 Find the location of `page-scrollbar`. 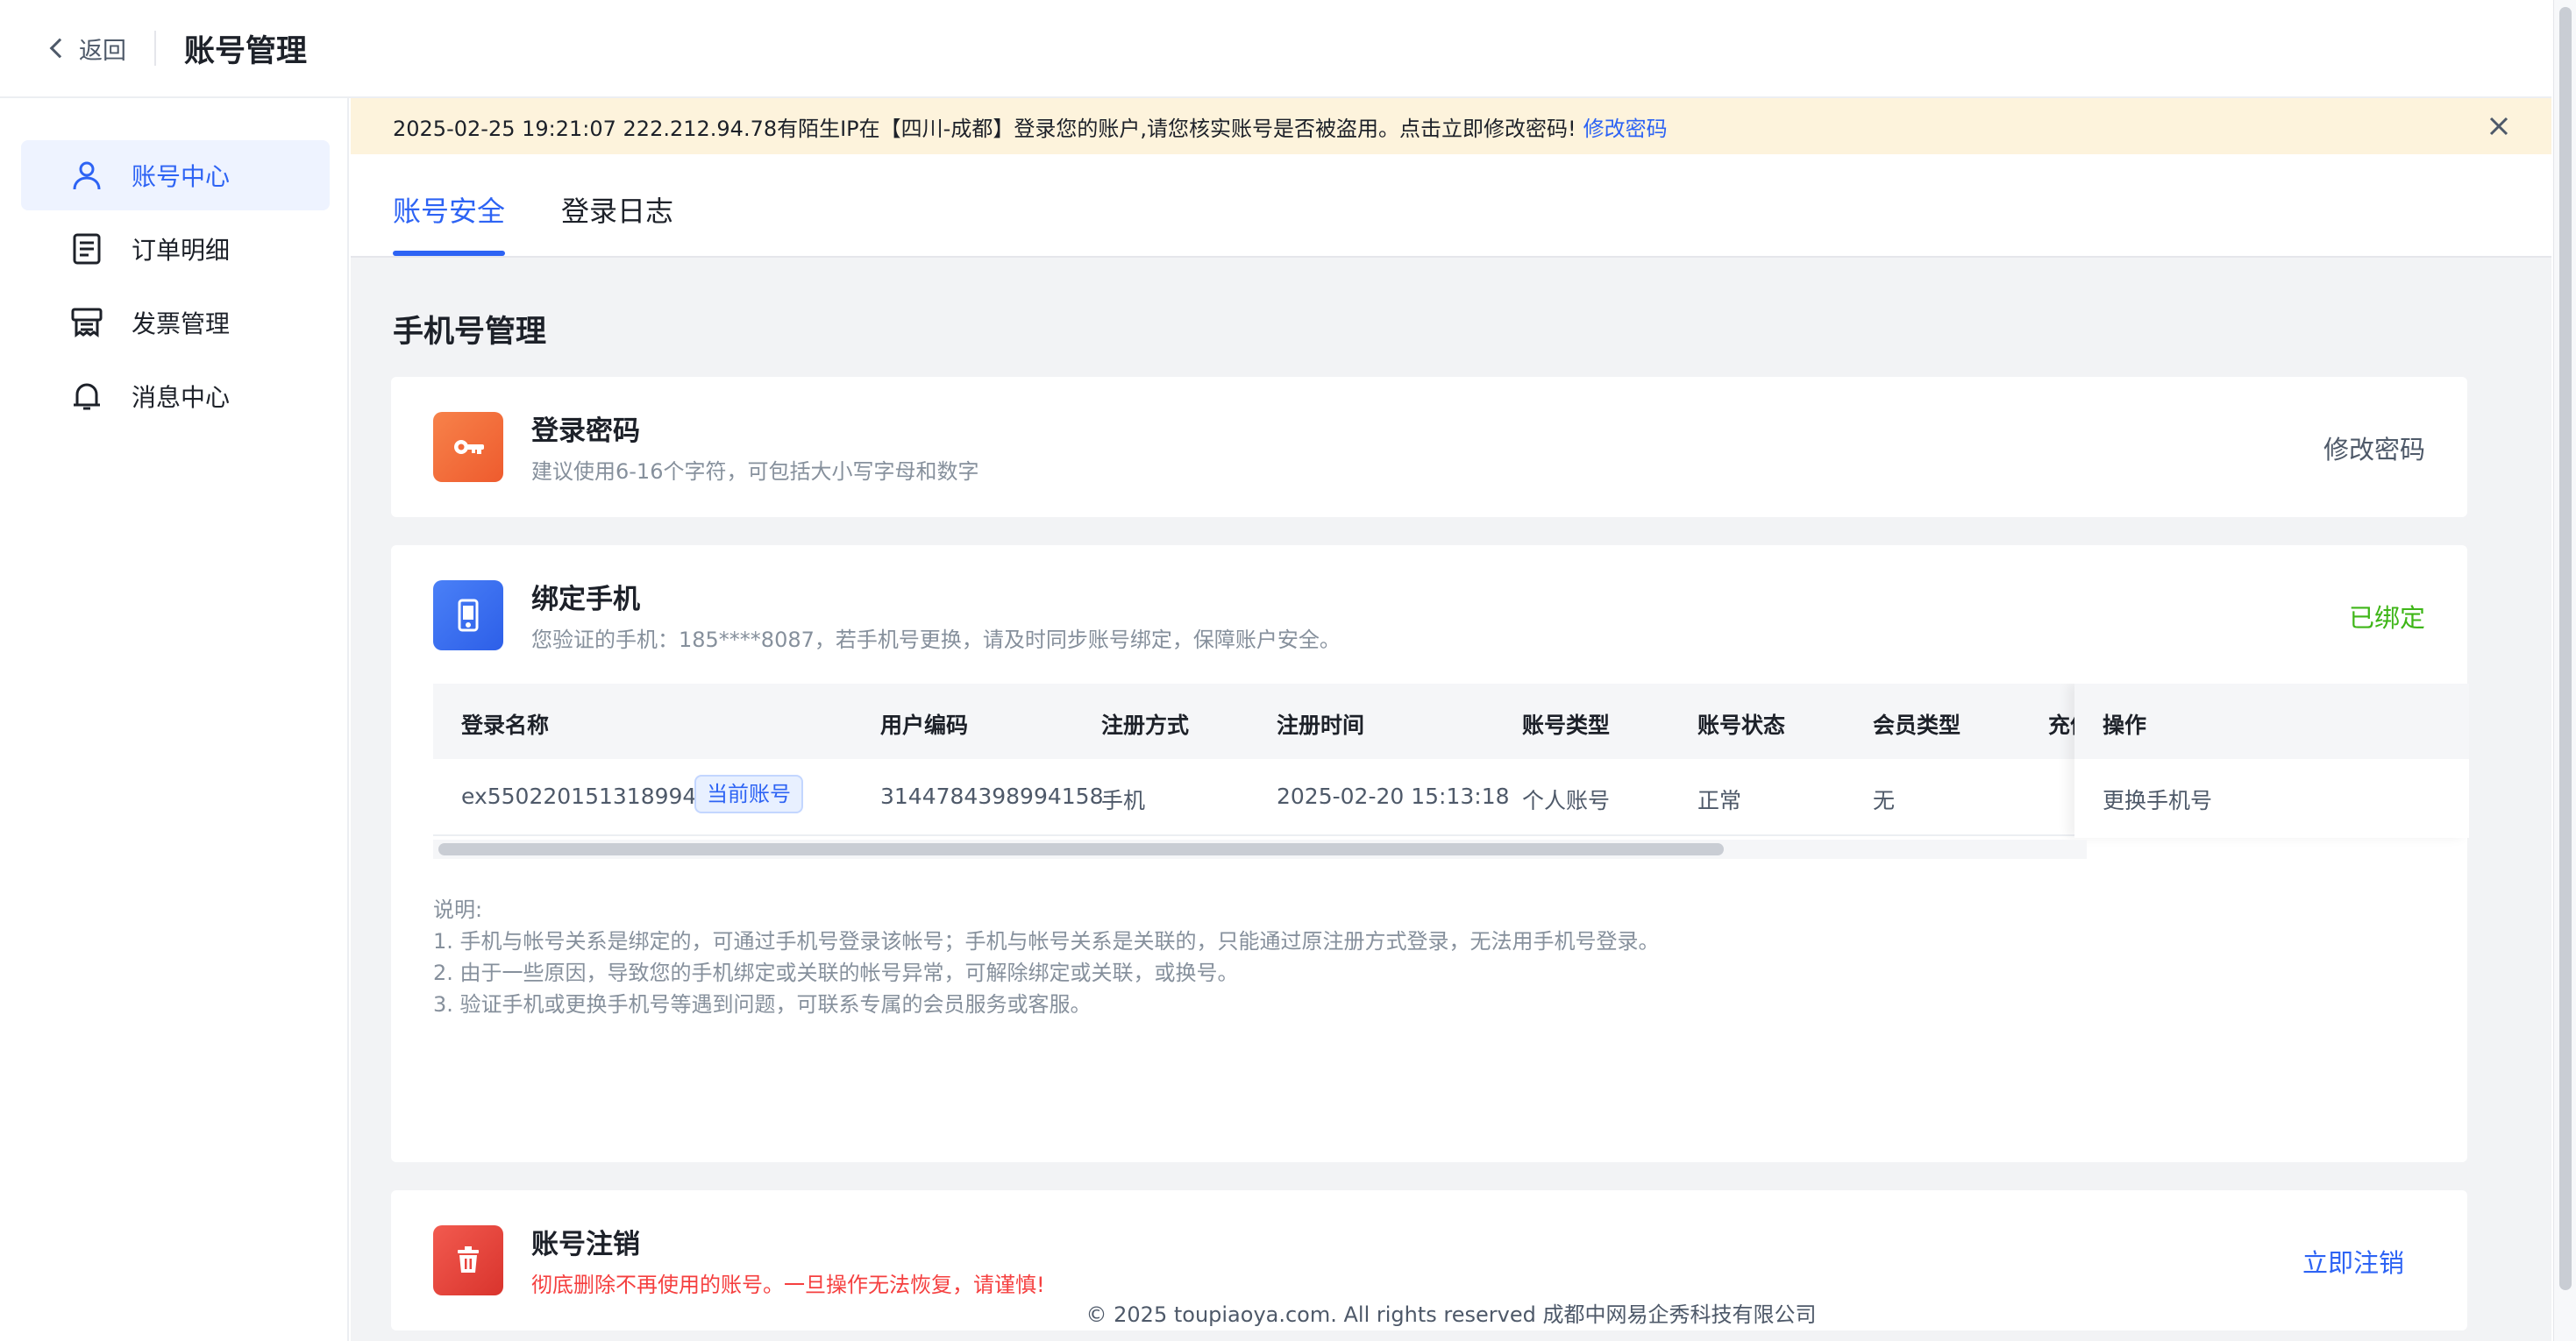

page-scrollbar is located at coordinates (2564, 670).